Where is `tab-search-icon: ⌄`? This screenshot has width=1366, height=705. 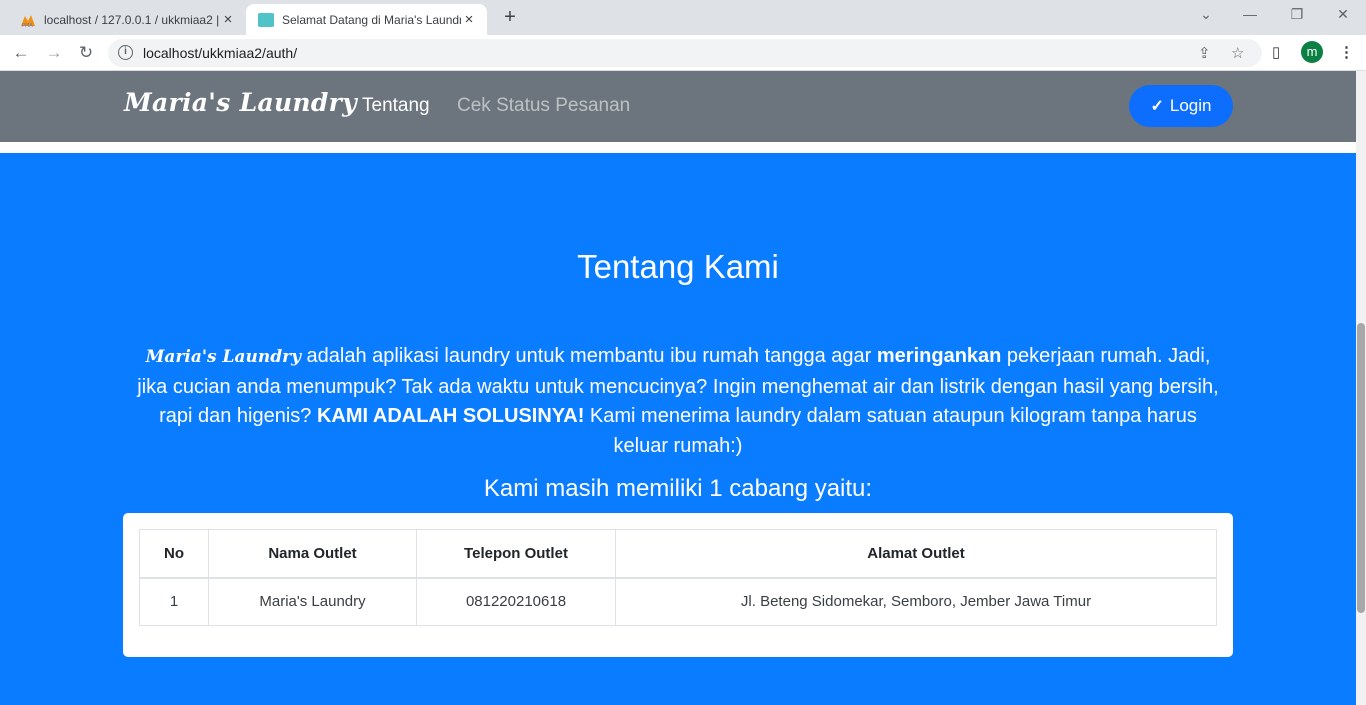 tab-search-icon: ⌄ is located at coordinates (1206, 14).